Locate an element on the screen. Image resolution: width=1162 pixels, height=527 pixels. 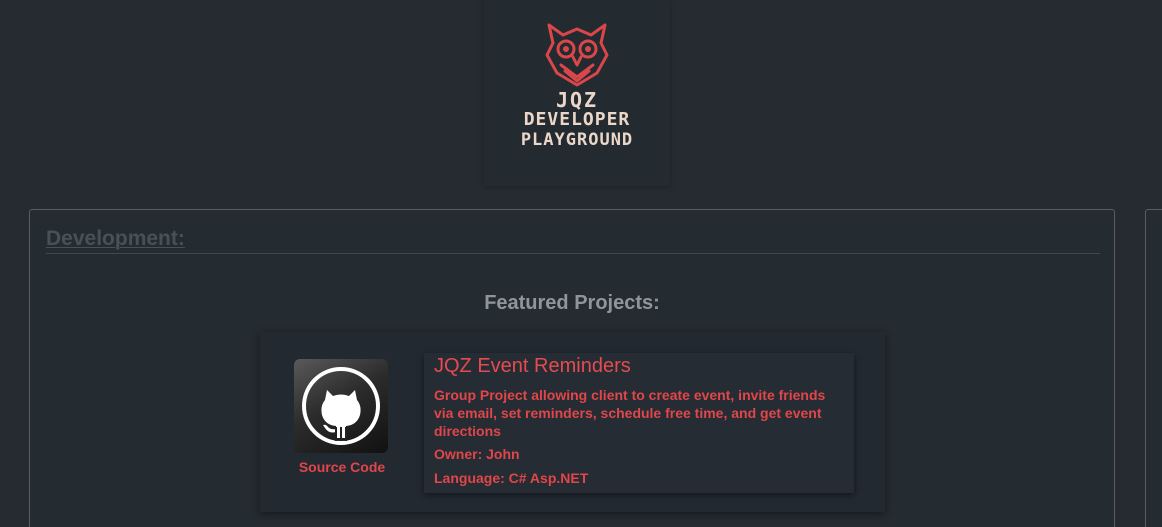
source-code-link: Source Code is located at coordinates (342, 417).